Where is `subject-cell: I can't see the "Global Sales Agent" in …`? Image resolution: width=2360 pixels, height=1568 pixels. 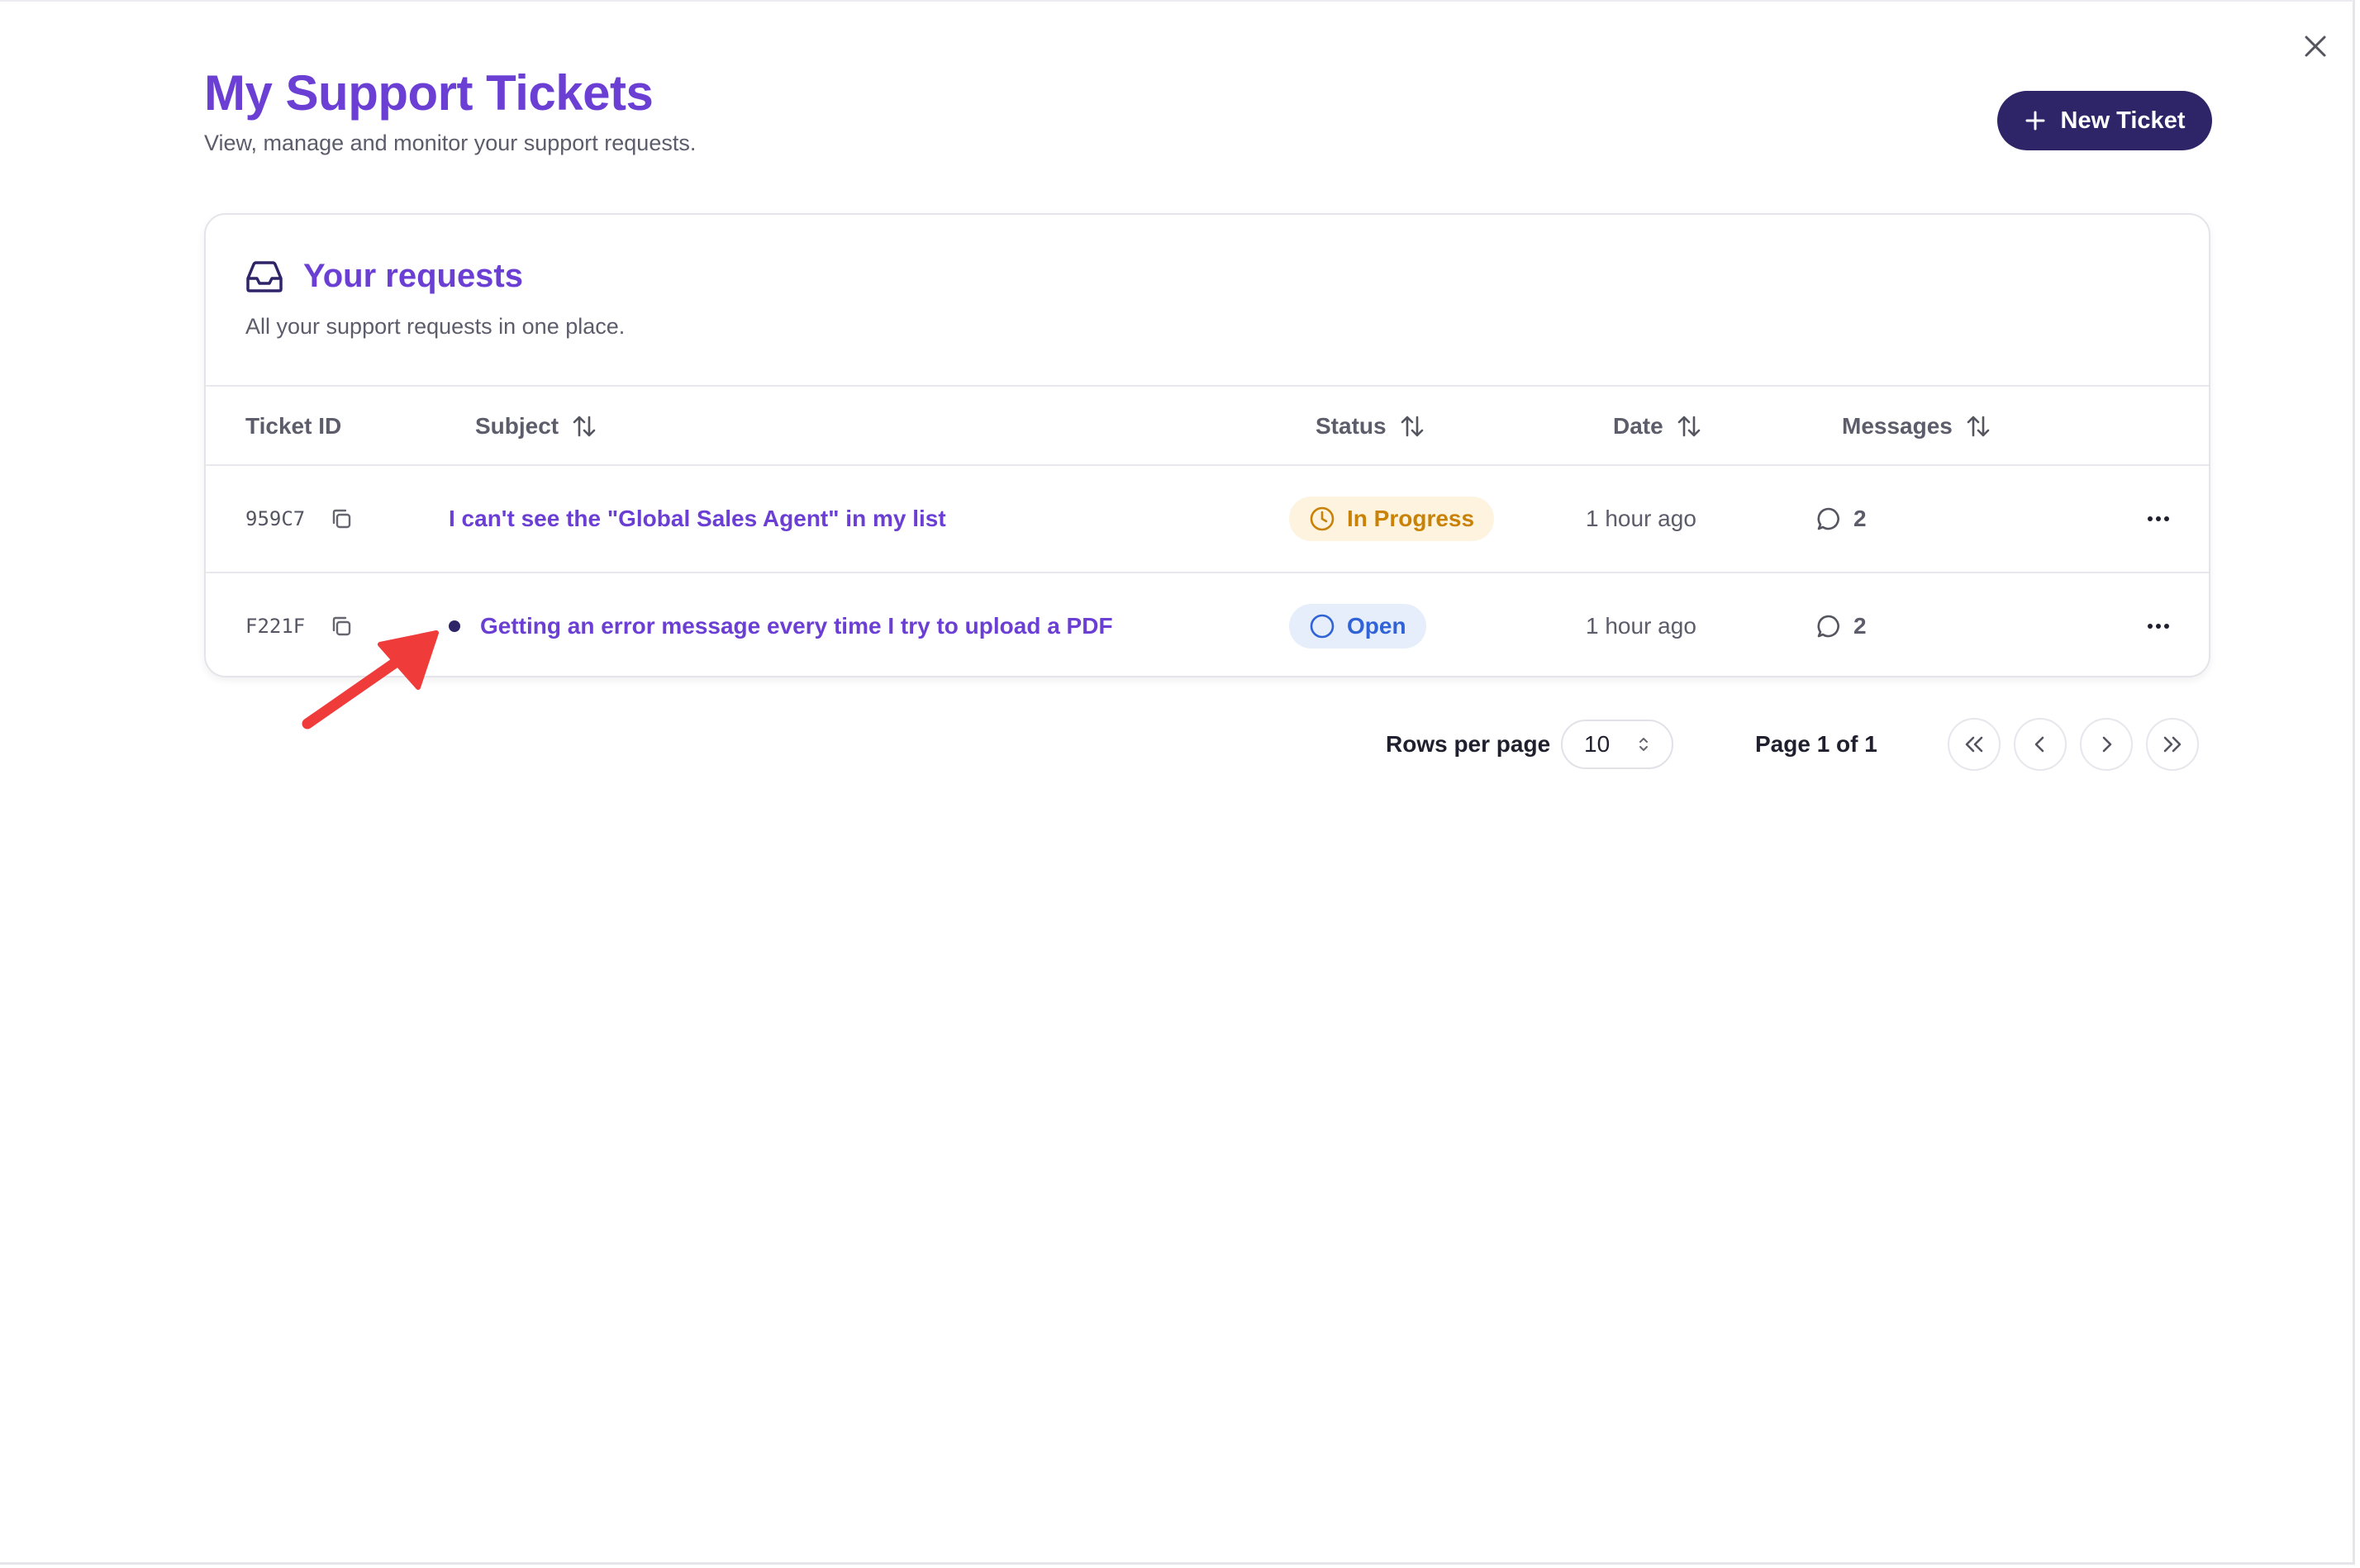
subject-cell: I can't see the "Global Sales Agent" in … is located at coordinates (697, 519).